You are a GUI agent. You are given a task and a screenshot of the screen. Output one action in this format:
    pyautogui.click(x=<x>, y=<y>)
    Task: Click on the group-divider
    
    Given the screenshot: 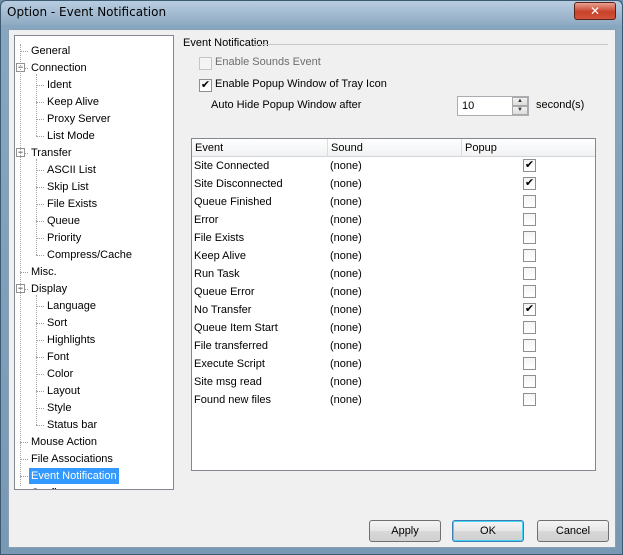 What is the action you would take?
    pyautogui.click(x=430, y=44)
    